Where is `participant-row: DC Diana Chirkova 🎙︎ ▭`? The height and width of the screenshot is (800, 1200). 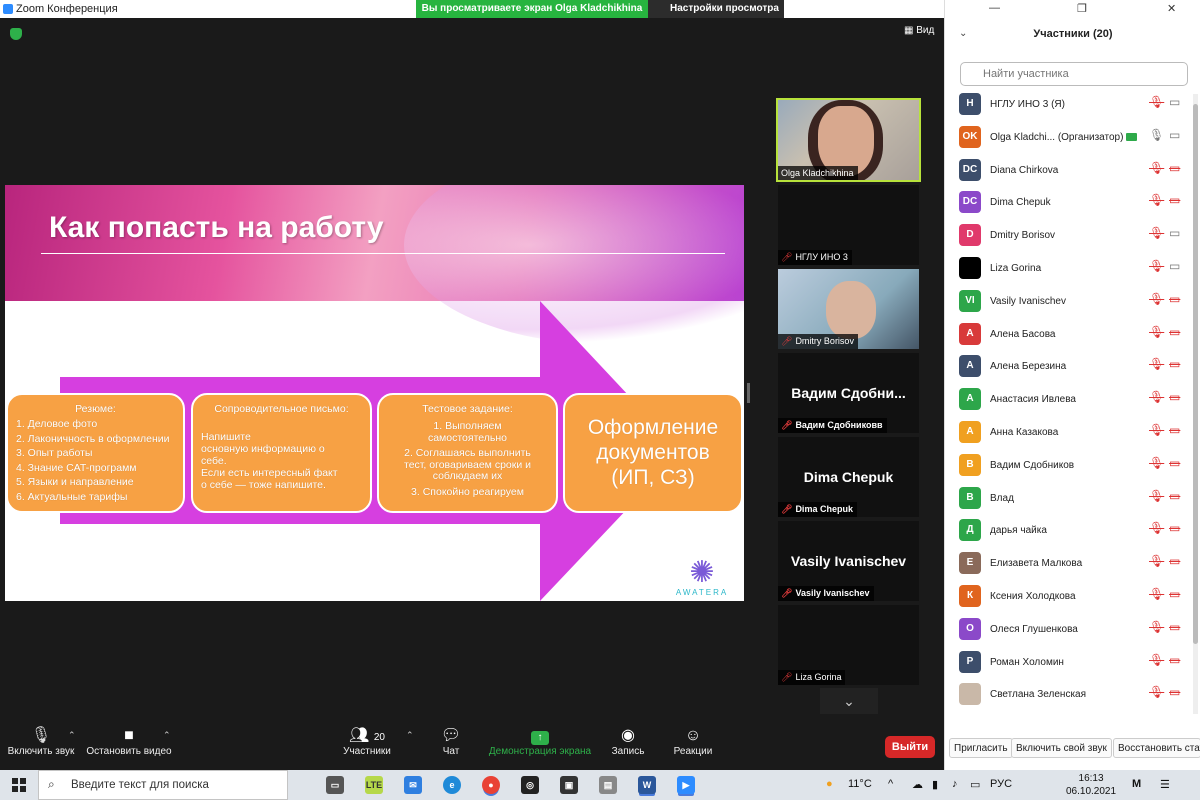 participant-row: DC Diana Chirkova 🎙︎ ▭ is located at coordinates (1068, 171).